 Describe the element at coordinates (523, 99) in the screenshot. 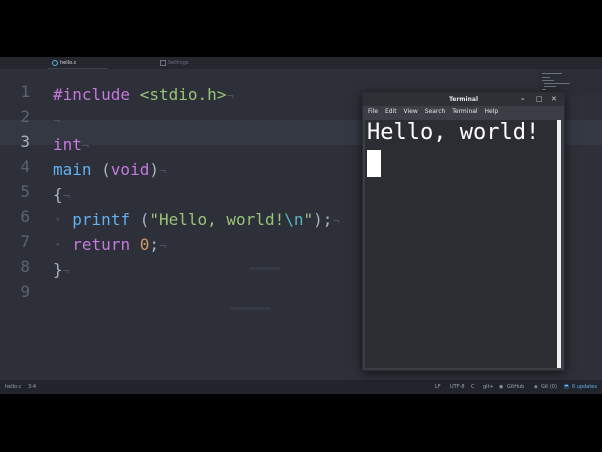

I see `minimize-icon: –` at that location.